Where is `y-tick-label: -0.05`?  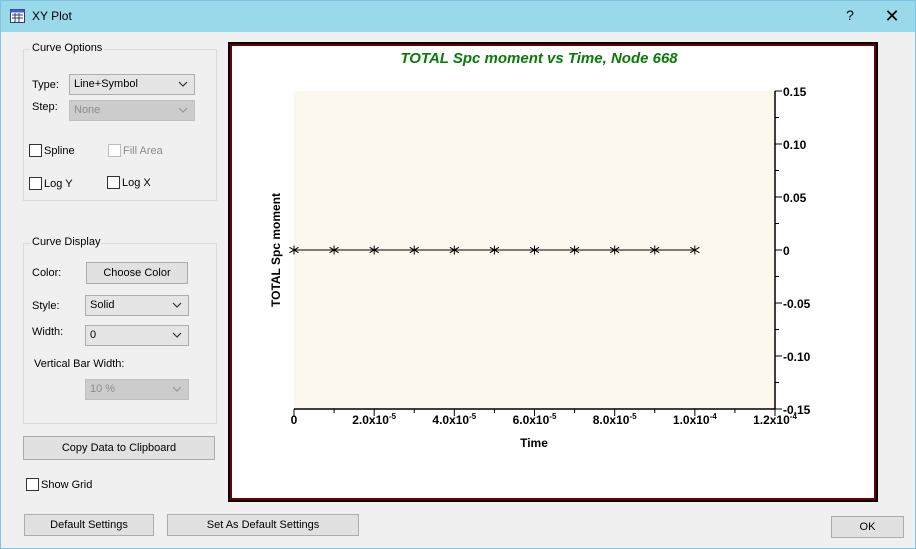 y-tick-label: -0.05 is located at coordinates (797, 304).